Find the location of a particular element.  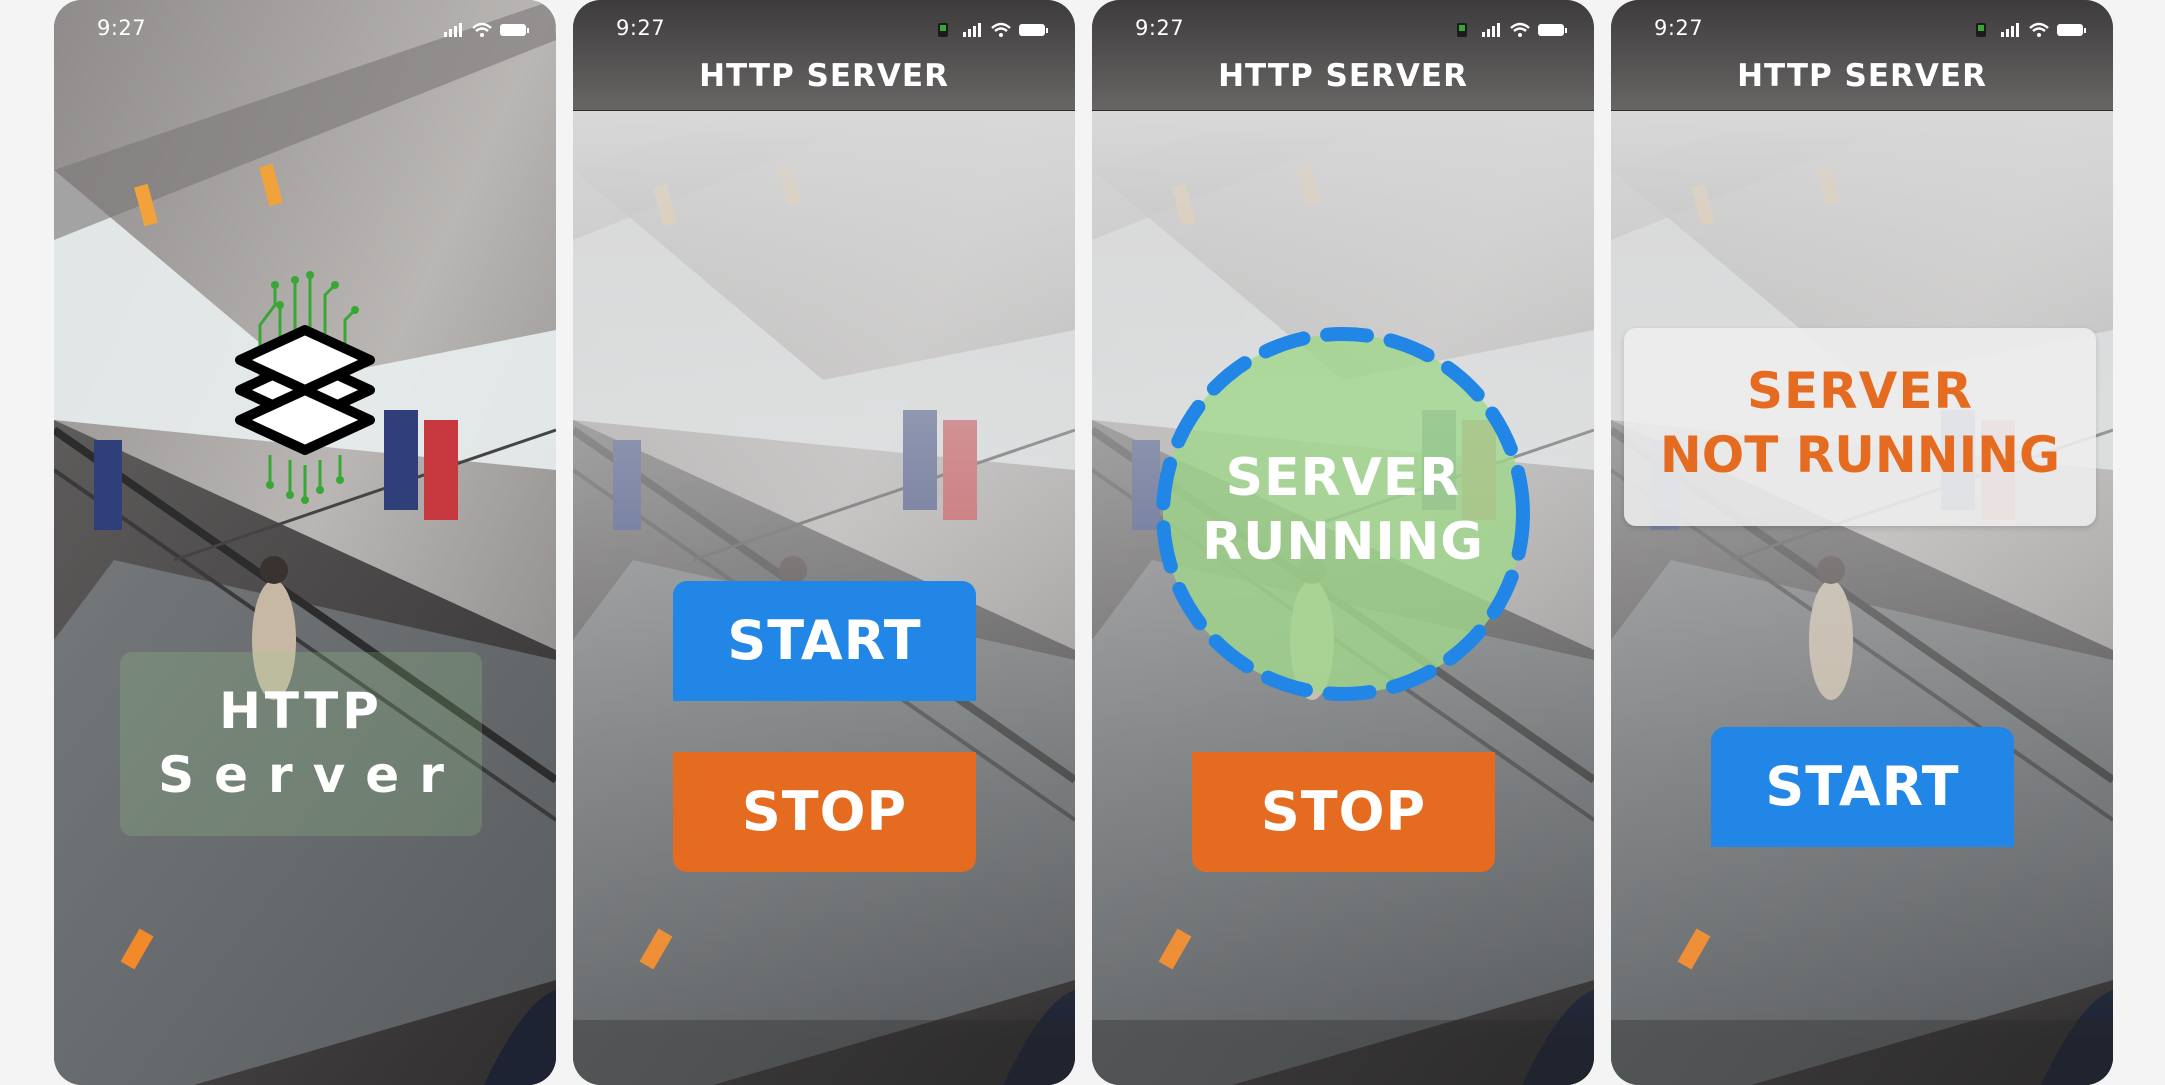

splash-title-panel is located at coordinates (301, 744).